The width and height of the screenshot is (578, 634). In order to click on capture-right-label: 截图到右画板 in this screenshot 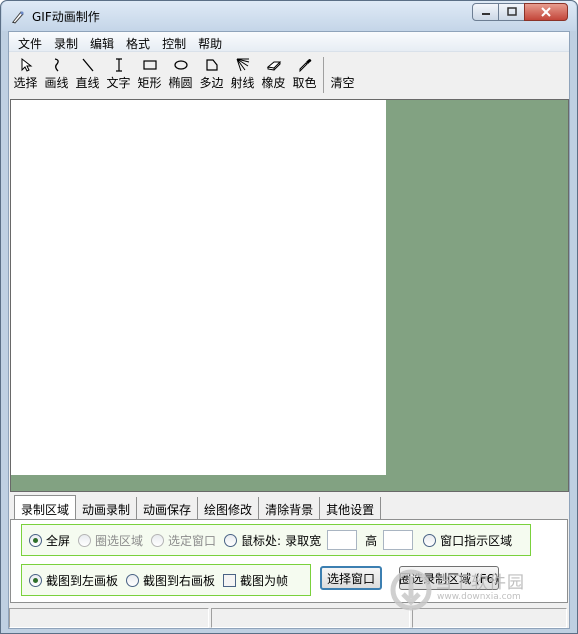, I will do `click(179, 580)`.